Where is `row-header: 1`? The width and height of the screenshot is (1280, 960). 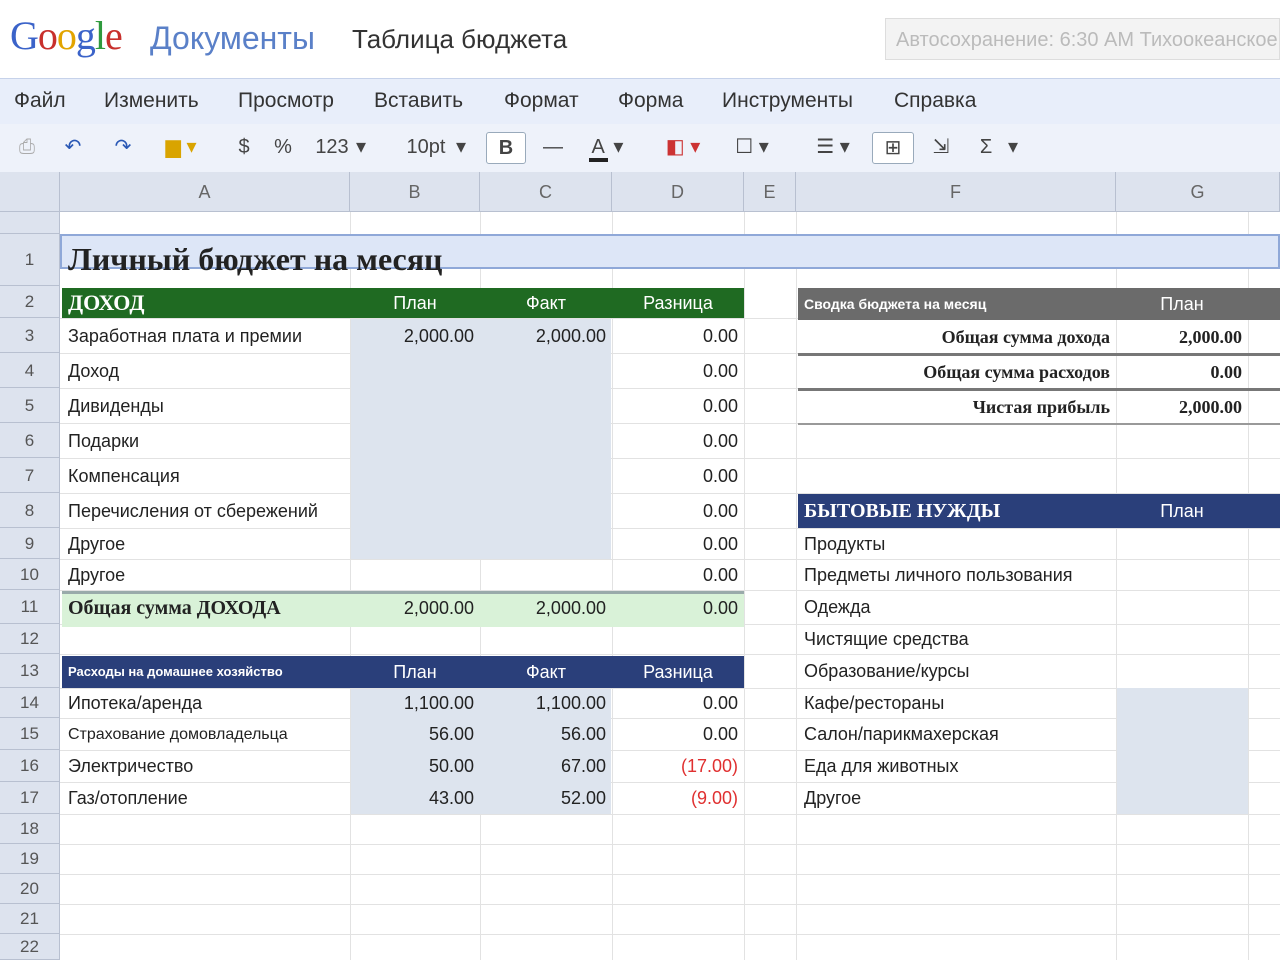
row-header: 1 is located at coordinates (30, 260).